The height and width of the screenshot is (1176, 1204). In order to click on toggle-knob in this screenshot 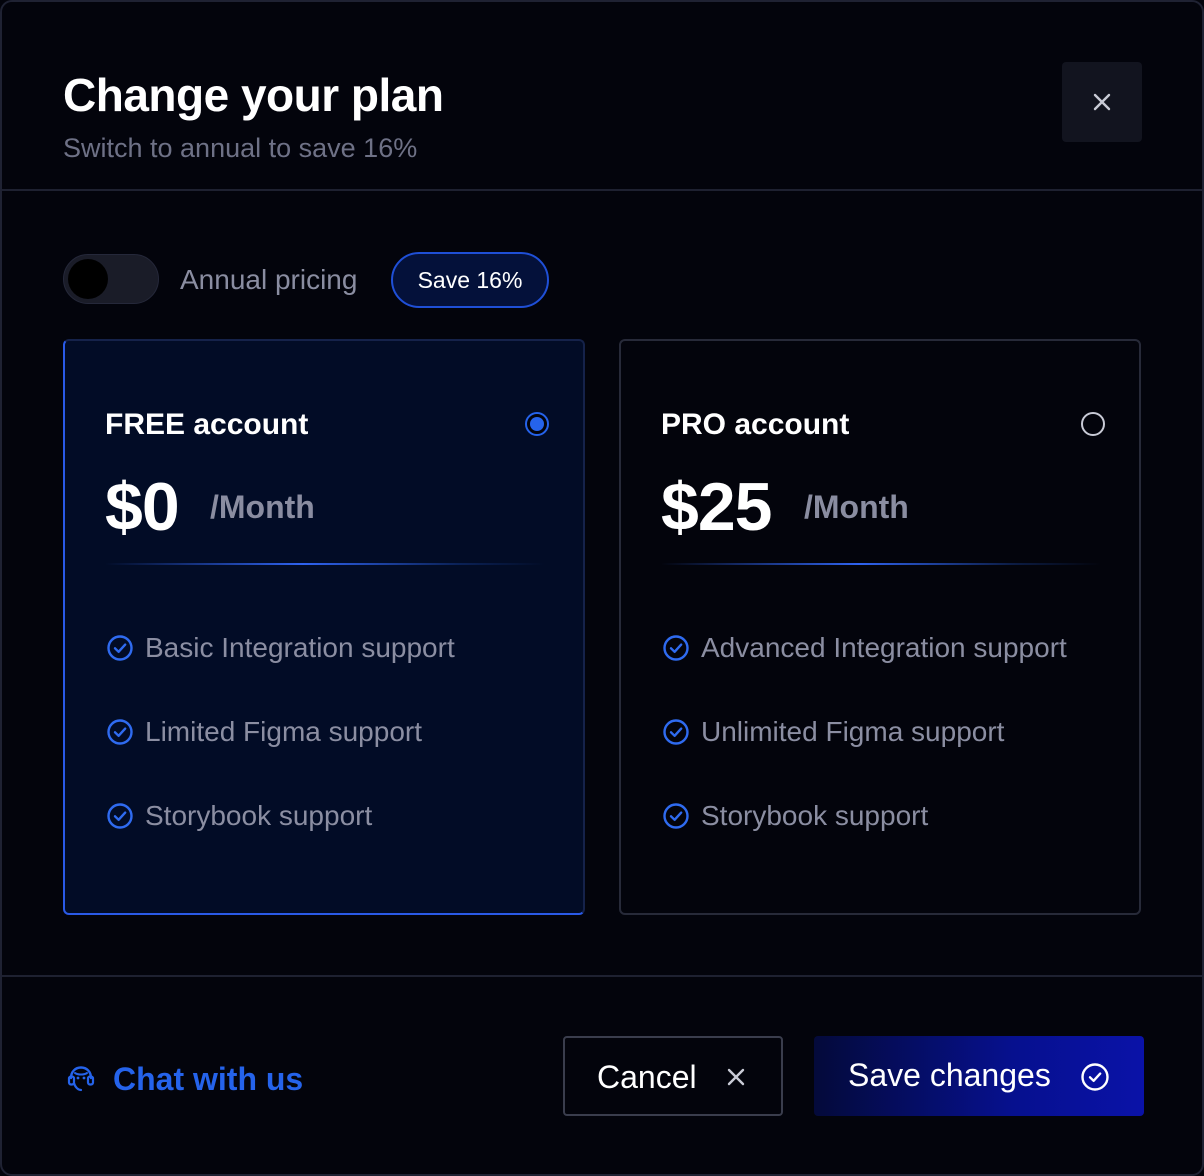, I will do `click(88, 279)`.